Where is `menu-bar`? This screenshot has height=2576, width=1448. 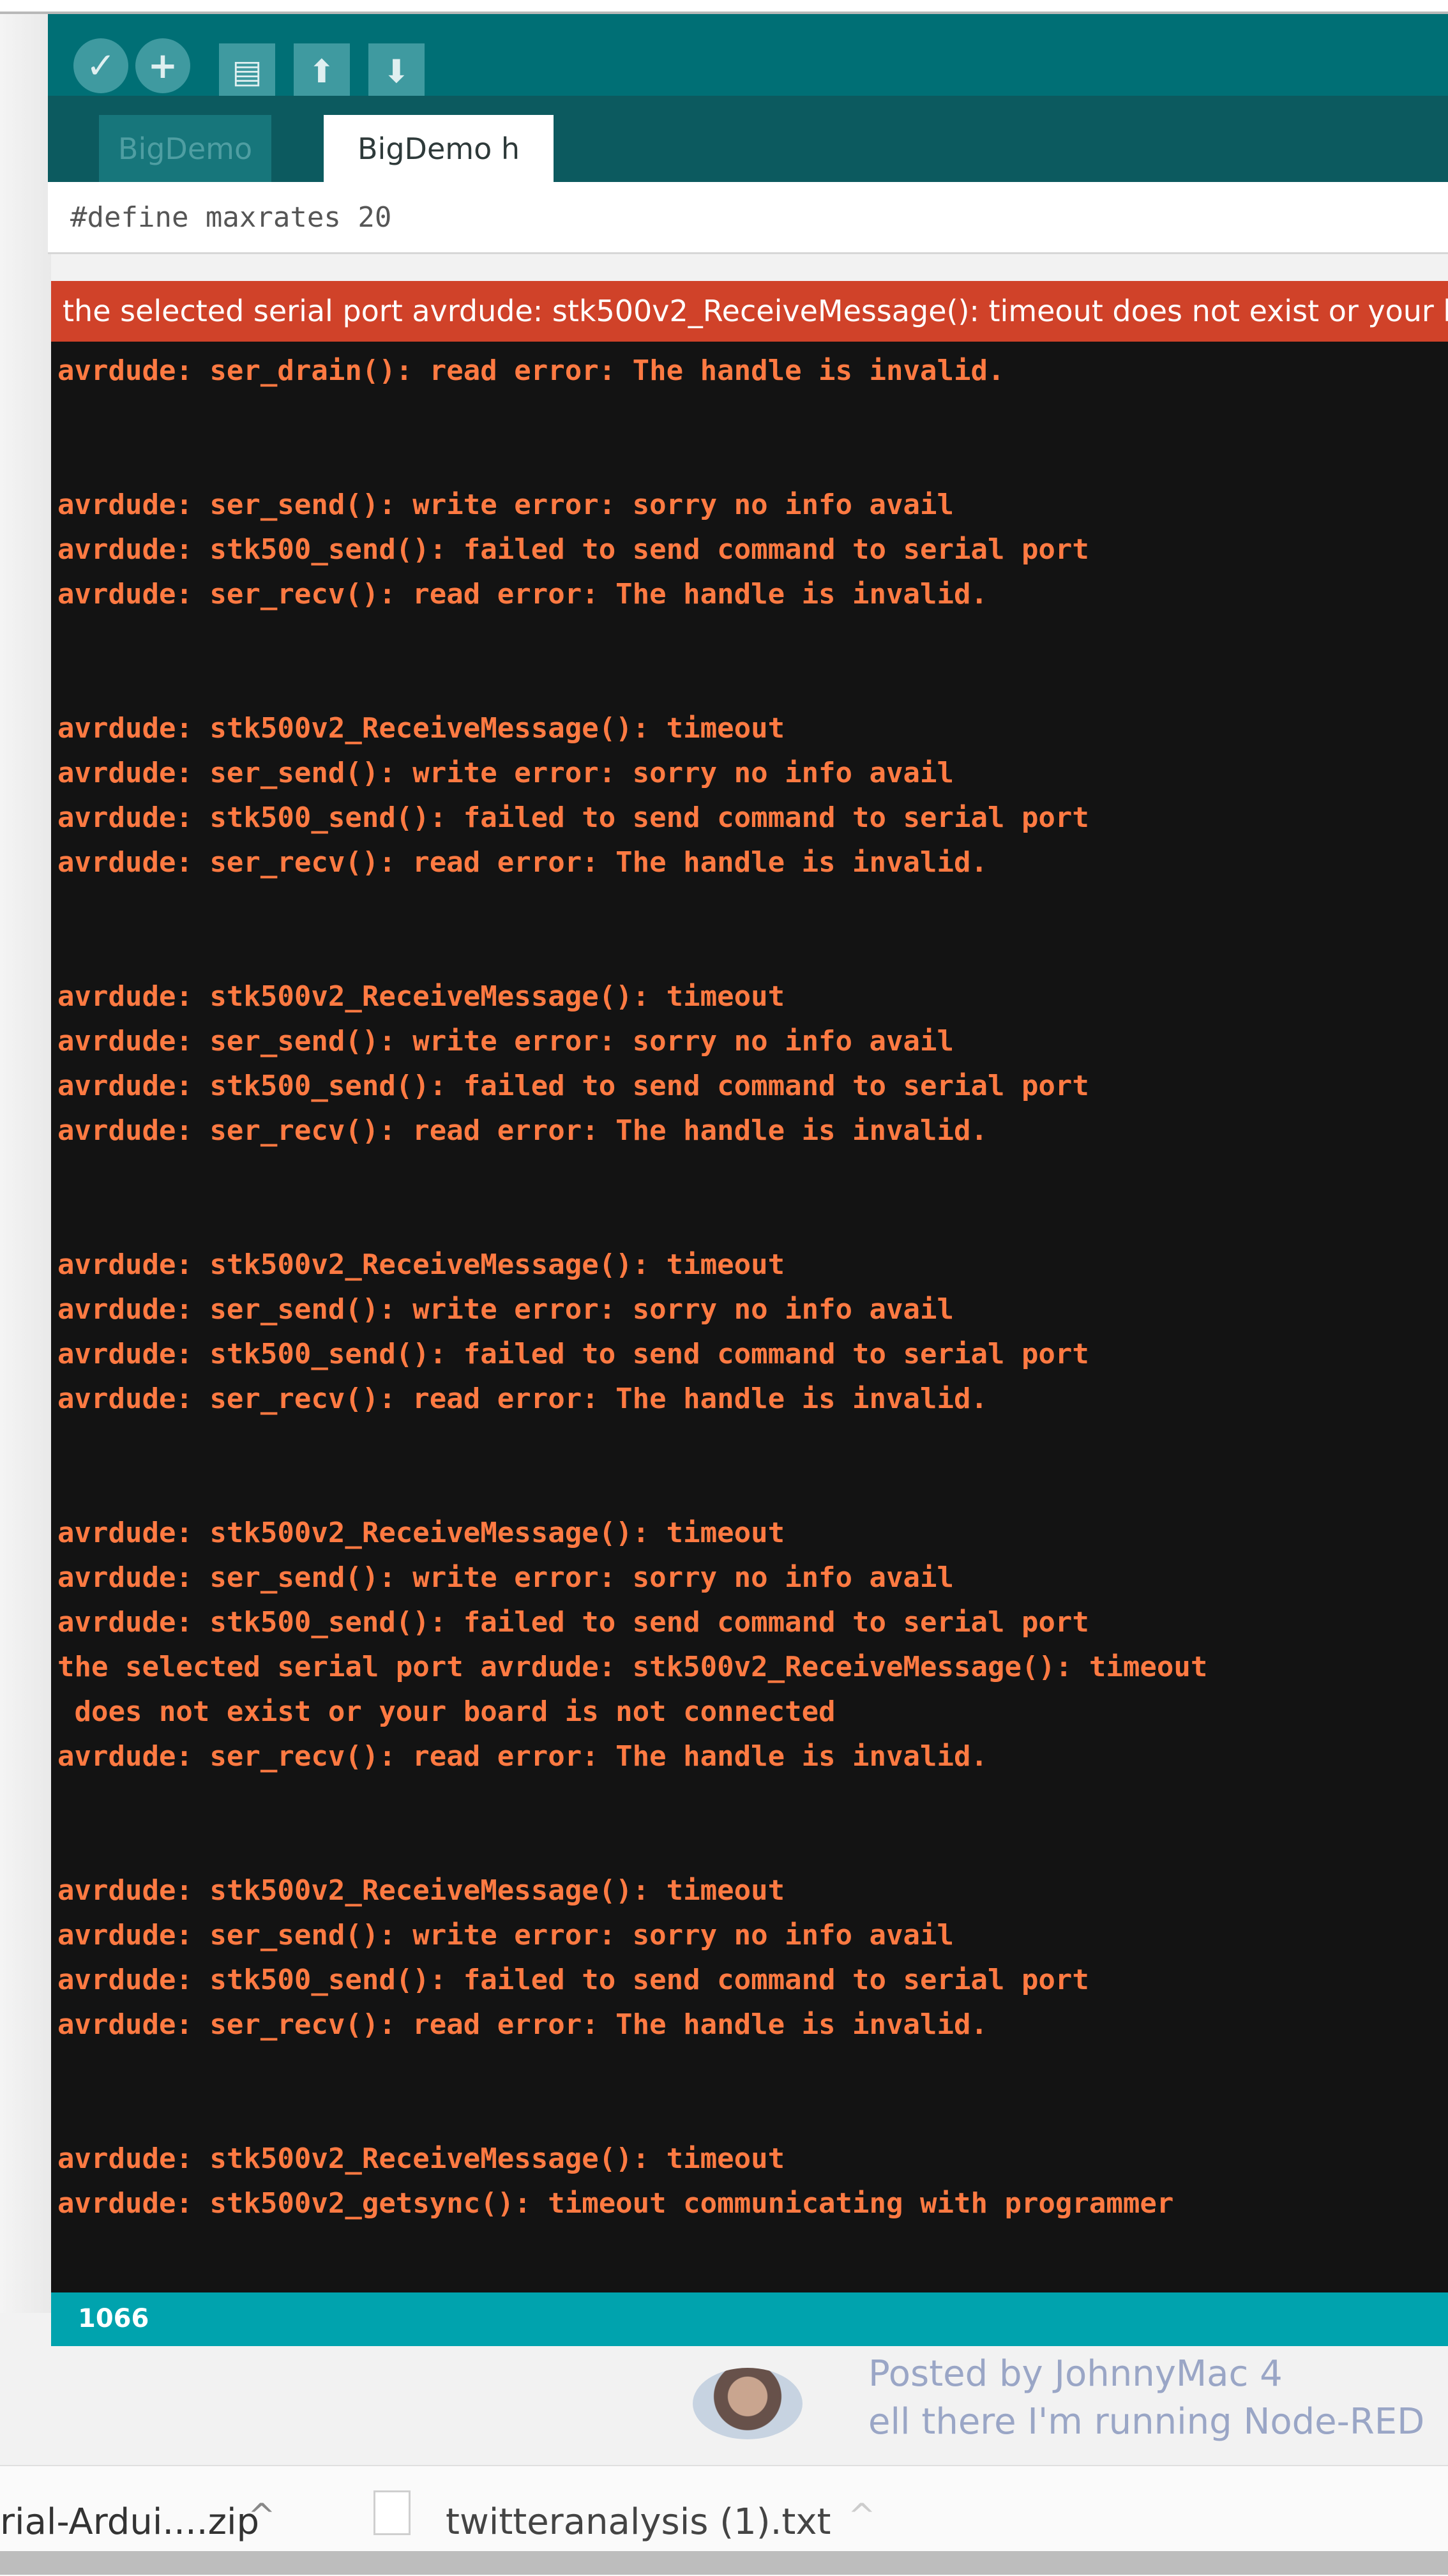 menu-bar is located at coordinates (724, 7).